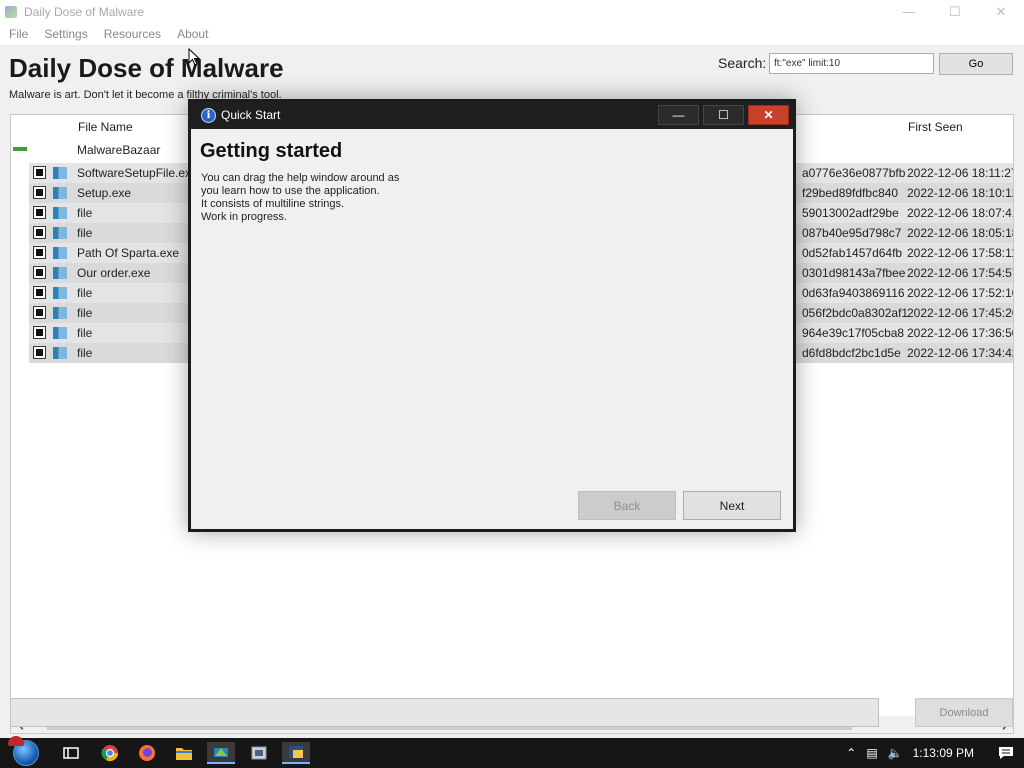 The image size is (1024, 768). Describe the element at coordinates (678, 115) in the screenshot. I see `dialog-minimize-button: —` at that location.